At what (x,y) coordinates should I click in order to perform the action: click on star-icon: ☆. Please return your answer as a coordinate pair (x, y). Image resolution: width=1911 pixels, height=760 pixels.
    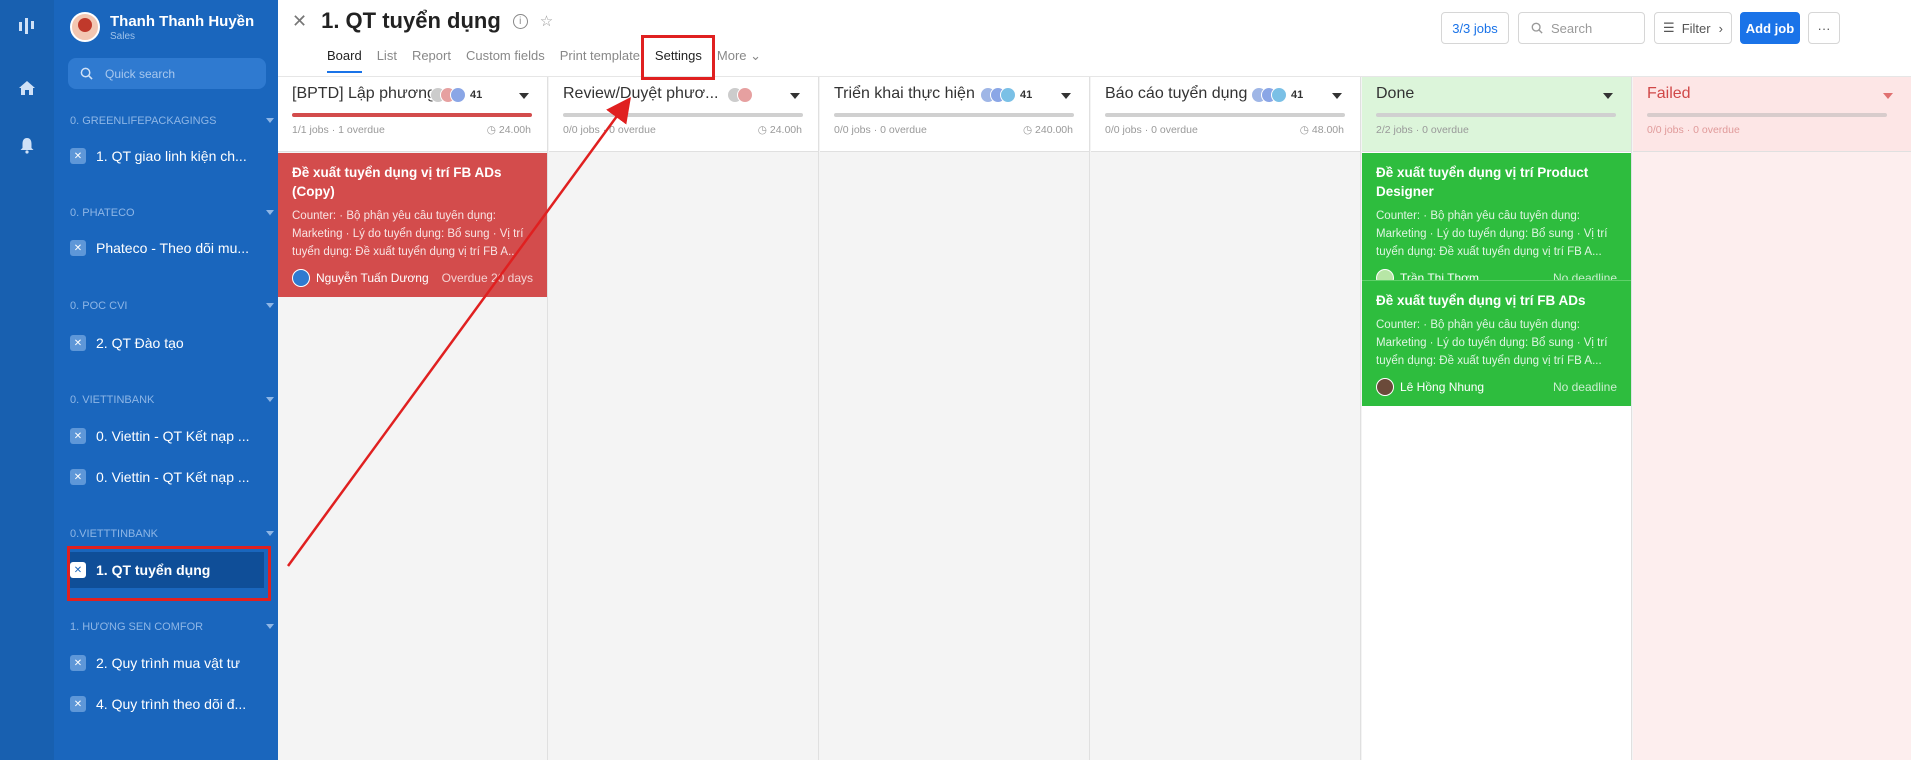
    Looking at the image, I should click on (546, 21).